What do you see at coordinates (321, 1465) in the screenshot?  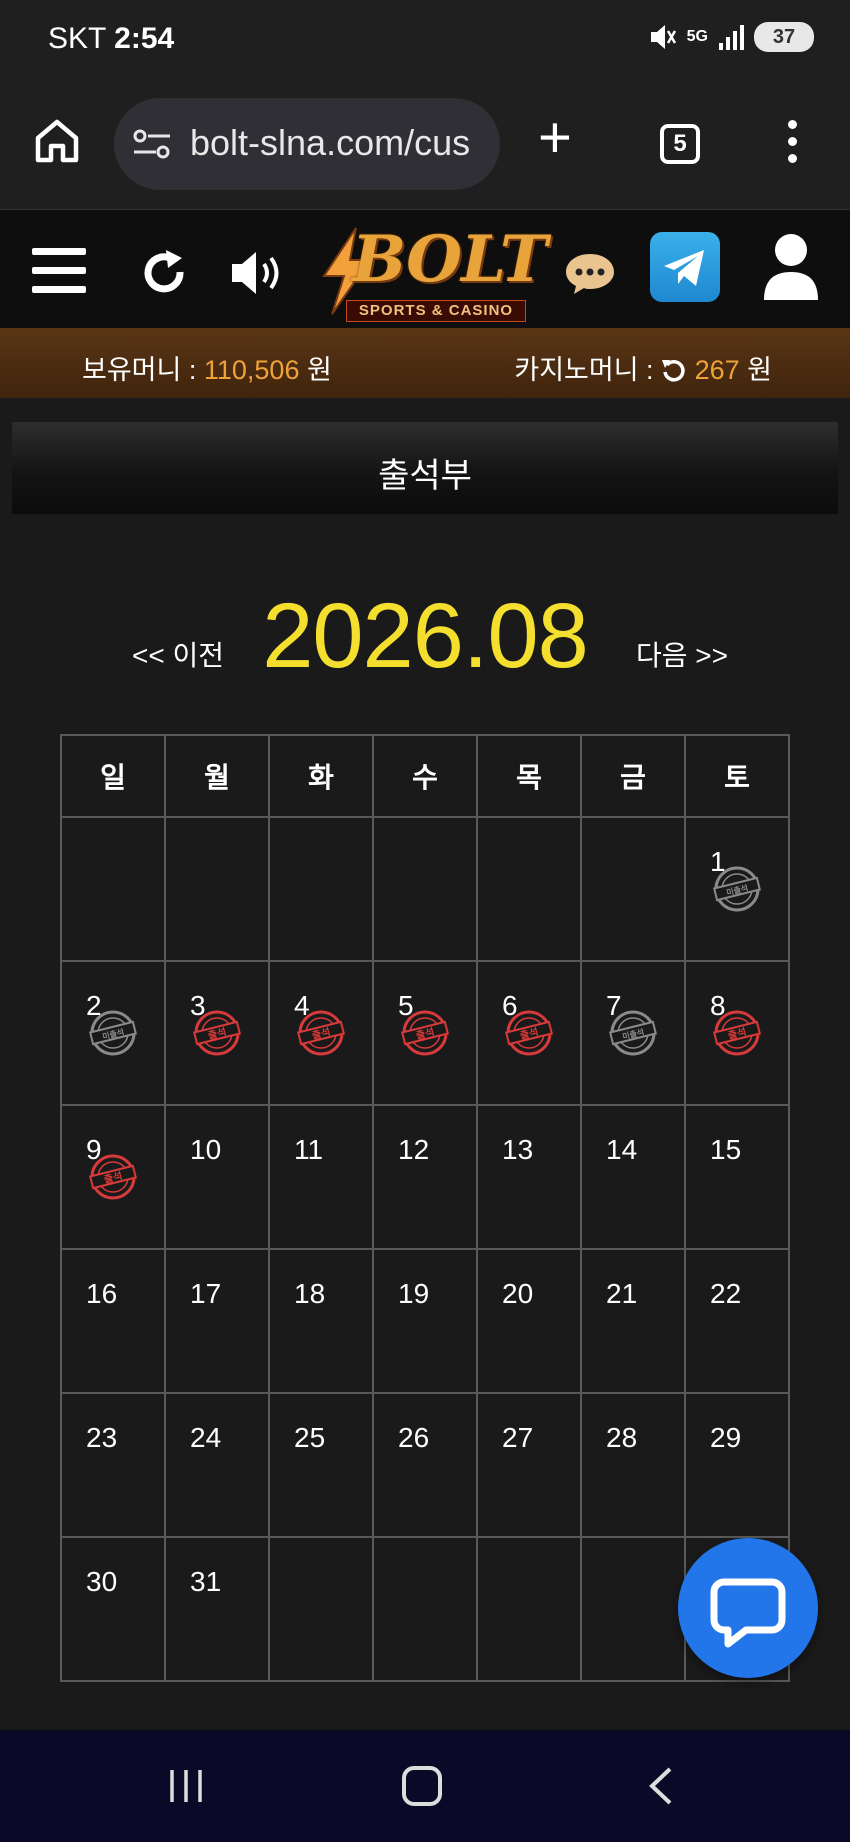 I see `calendar-day-cell: 25` at bounding box center [321, 1465].